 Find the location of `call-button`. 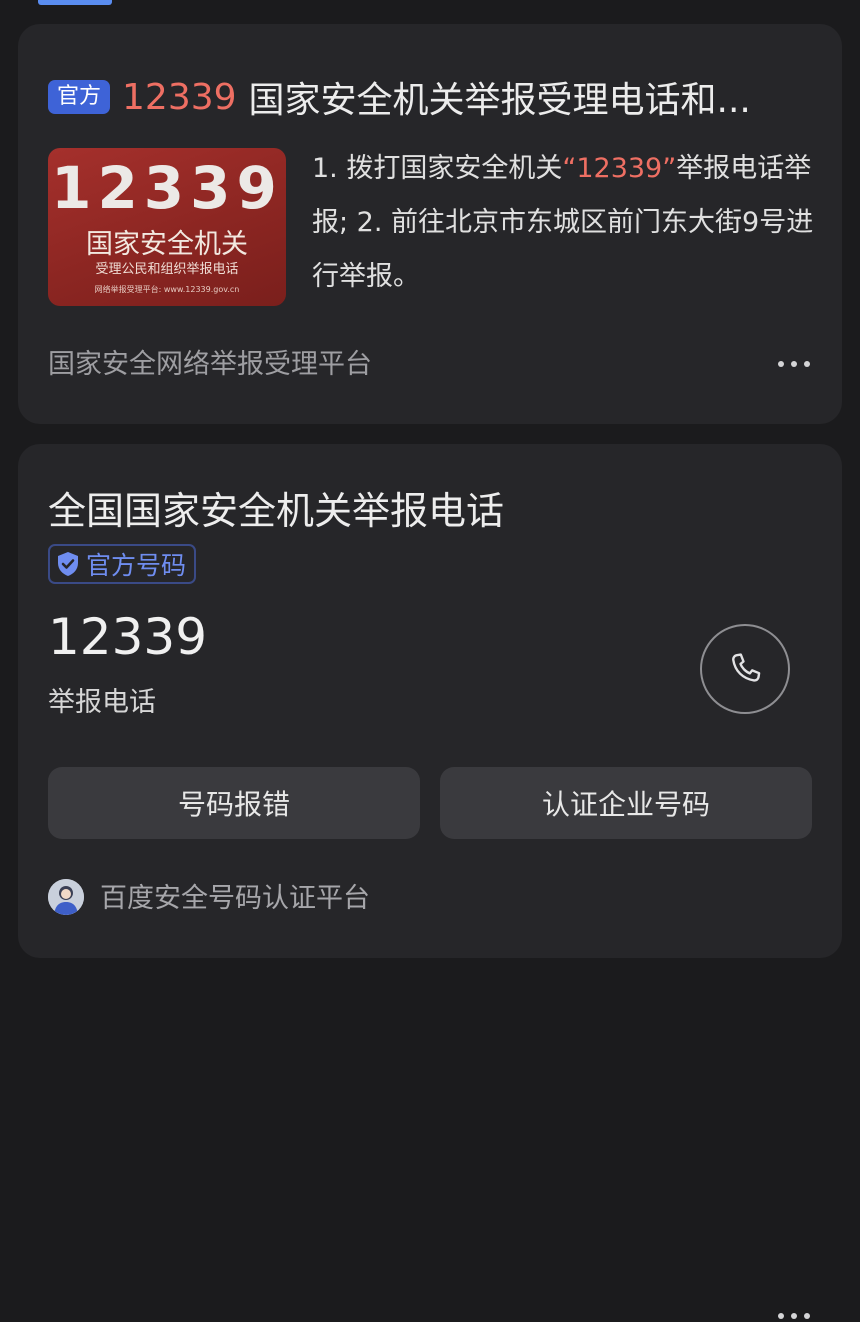

call-button is located at coordinates (745, 669).